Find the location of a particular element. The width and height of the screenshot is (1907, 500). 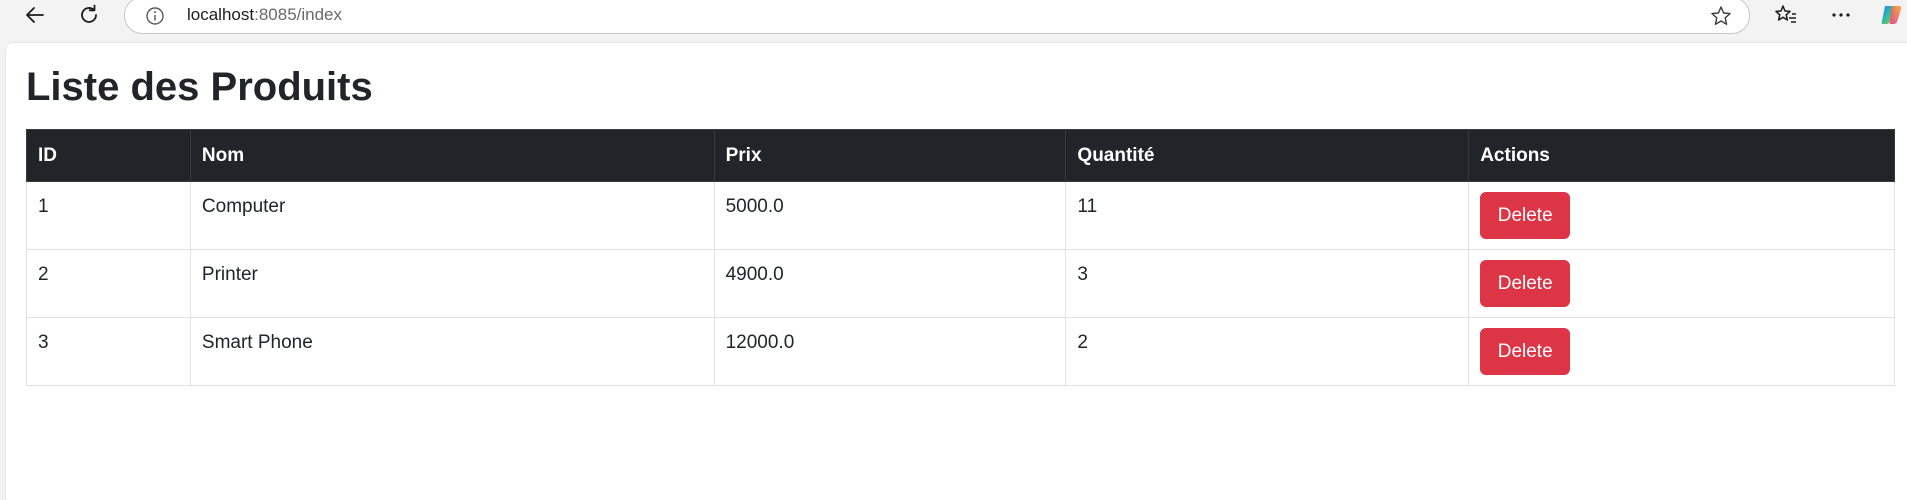

more-icon is located at coordinates (1841, 15).